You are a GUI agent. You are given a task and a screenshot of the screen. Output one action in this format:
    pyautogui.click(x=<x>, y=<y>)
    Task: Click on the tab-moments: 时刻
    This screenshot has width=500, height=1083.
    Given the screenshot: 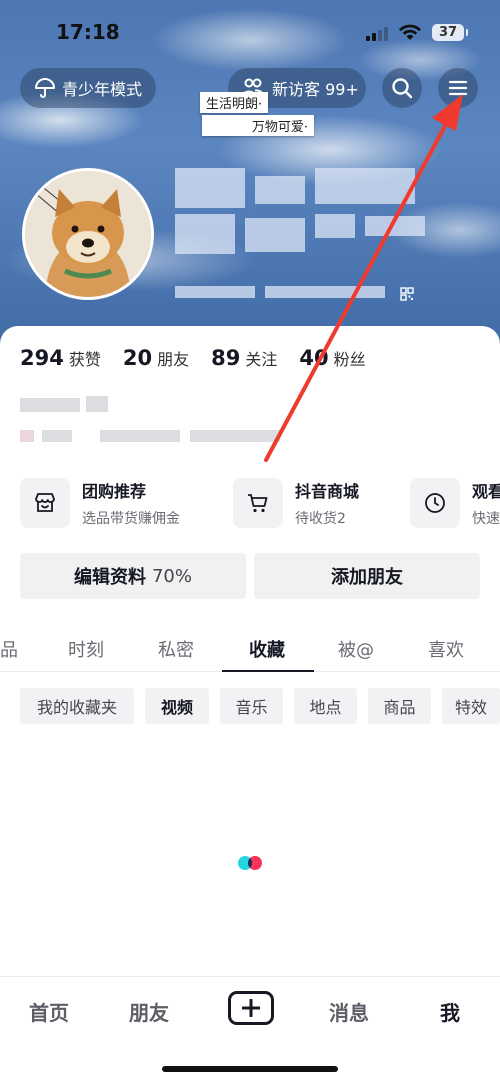 What is the action you would take?
    pyautogui.click(x=86, y=649)
    